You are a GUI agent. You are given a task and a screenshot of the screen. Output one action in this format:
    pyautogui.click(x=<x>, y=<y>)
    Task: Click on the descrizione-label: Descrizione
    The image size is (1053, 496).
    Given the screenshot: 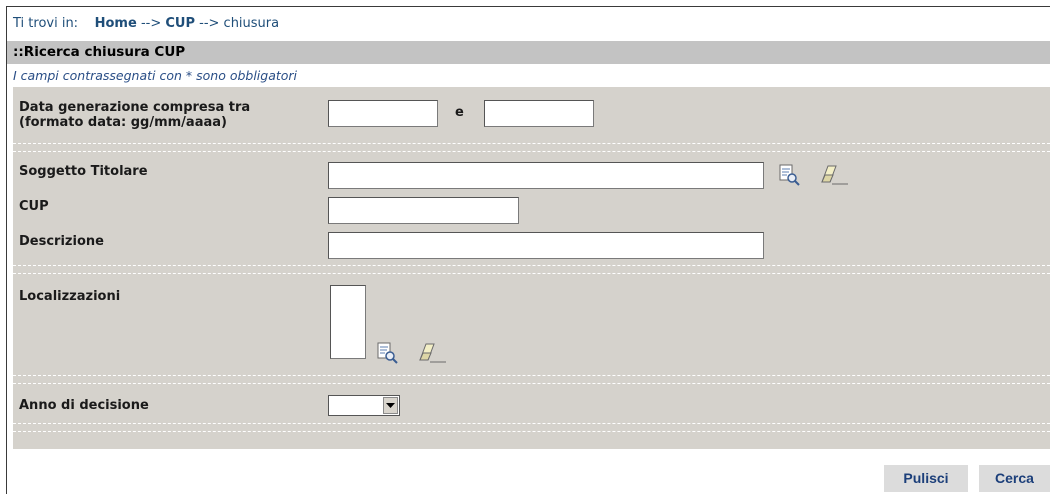 What is the action you would take?
    pyautogui.click(x=61, y=241)
    